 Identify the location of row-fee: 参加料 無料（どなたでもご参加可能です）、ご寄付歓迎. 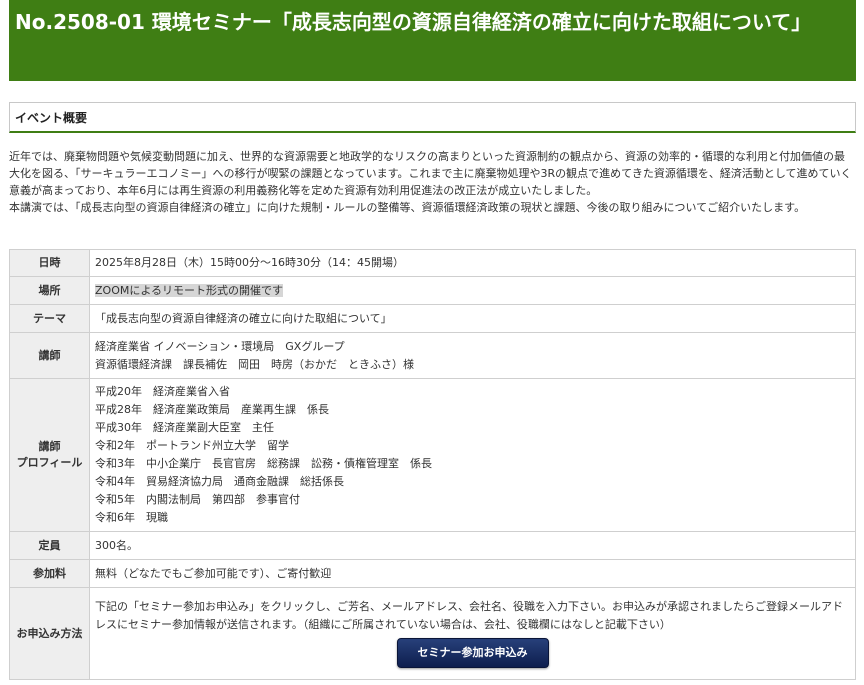
(432, 573).